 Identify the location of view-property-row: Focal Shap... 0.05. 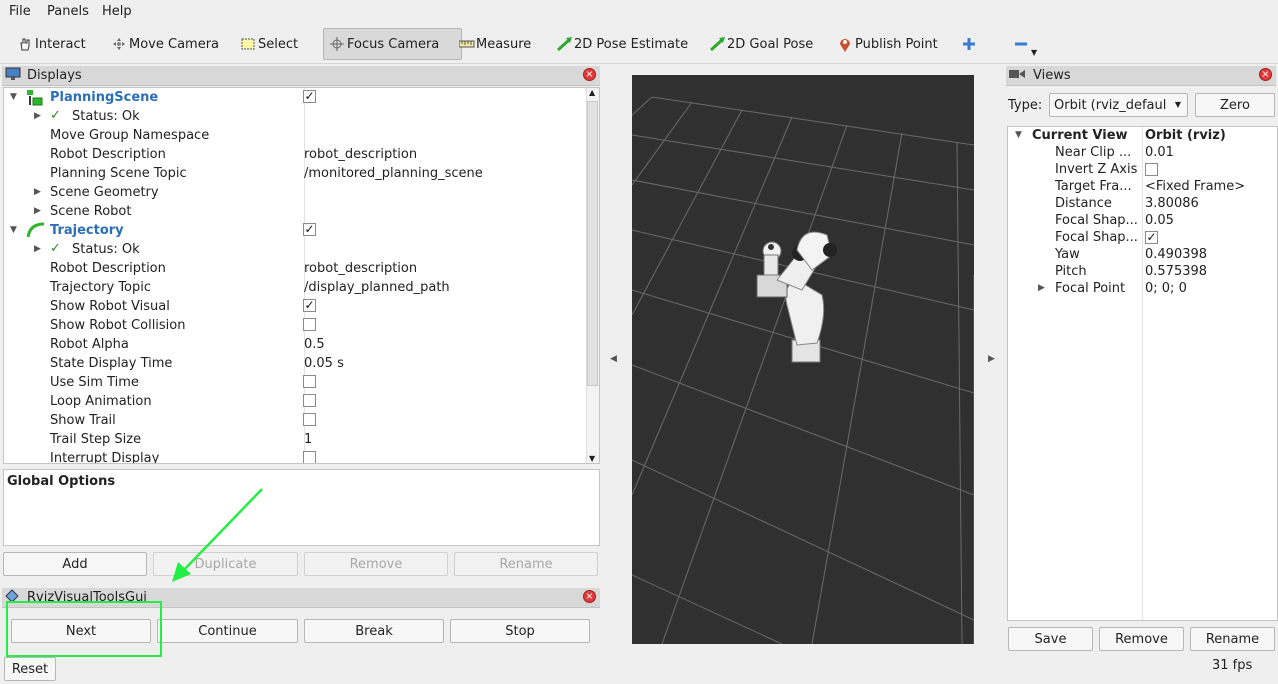
(1142, 220).